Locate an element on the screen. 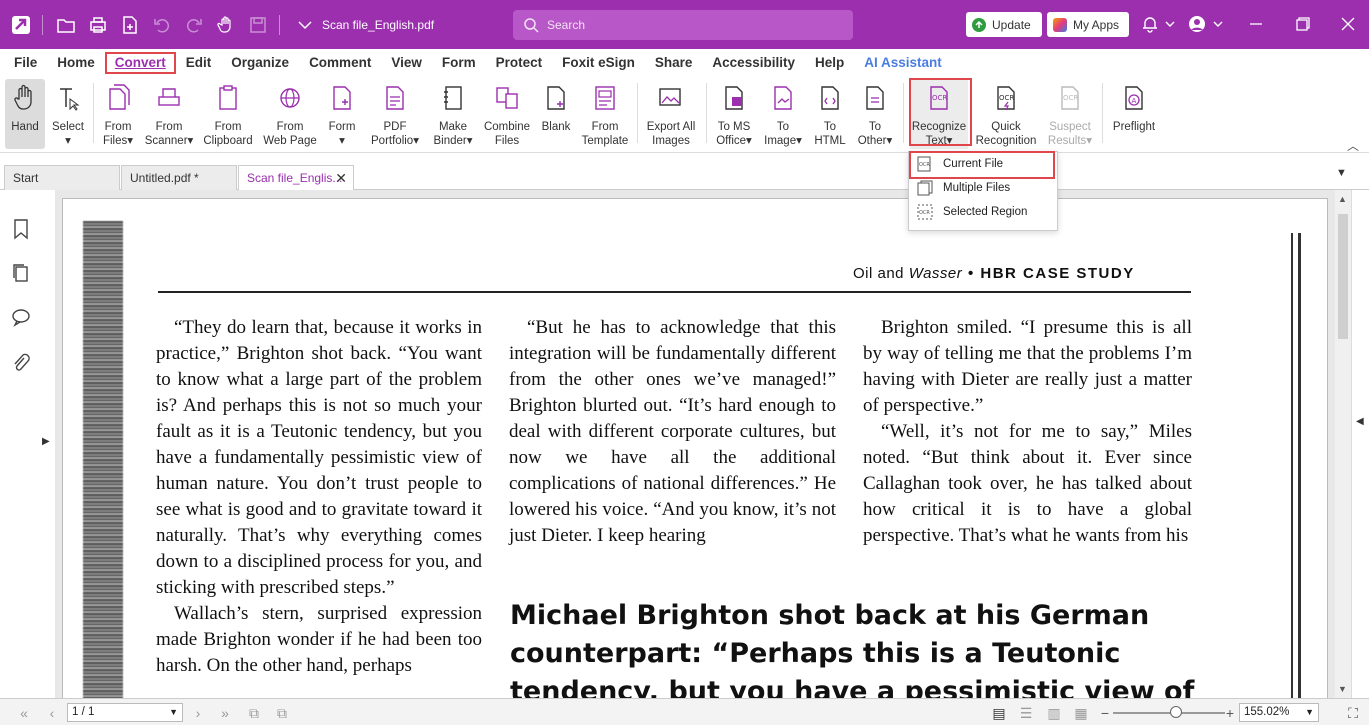  expand-right-panel-icon: ◀ is located at coordinates (1360, 421).